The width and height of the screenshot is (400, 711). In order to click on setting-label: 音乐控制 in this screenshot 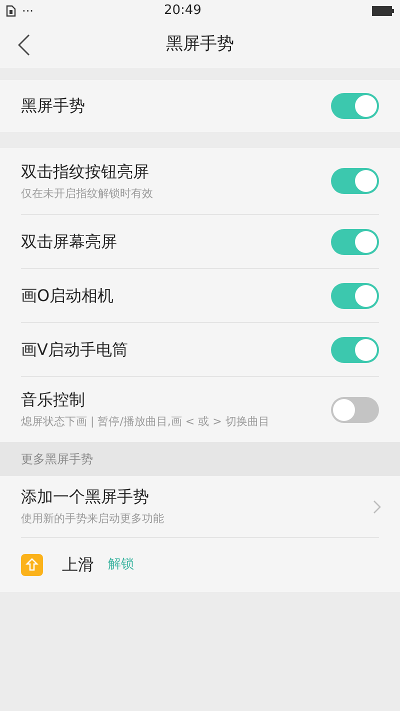, I will do `click(53, 400)`.